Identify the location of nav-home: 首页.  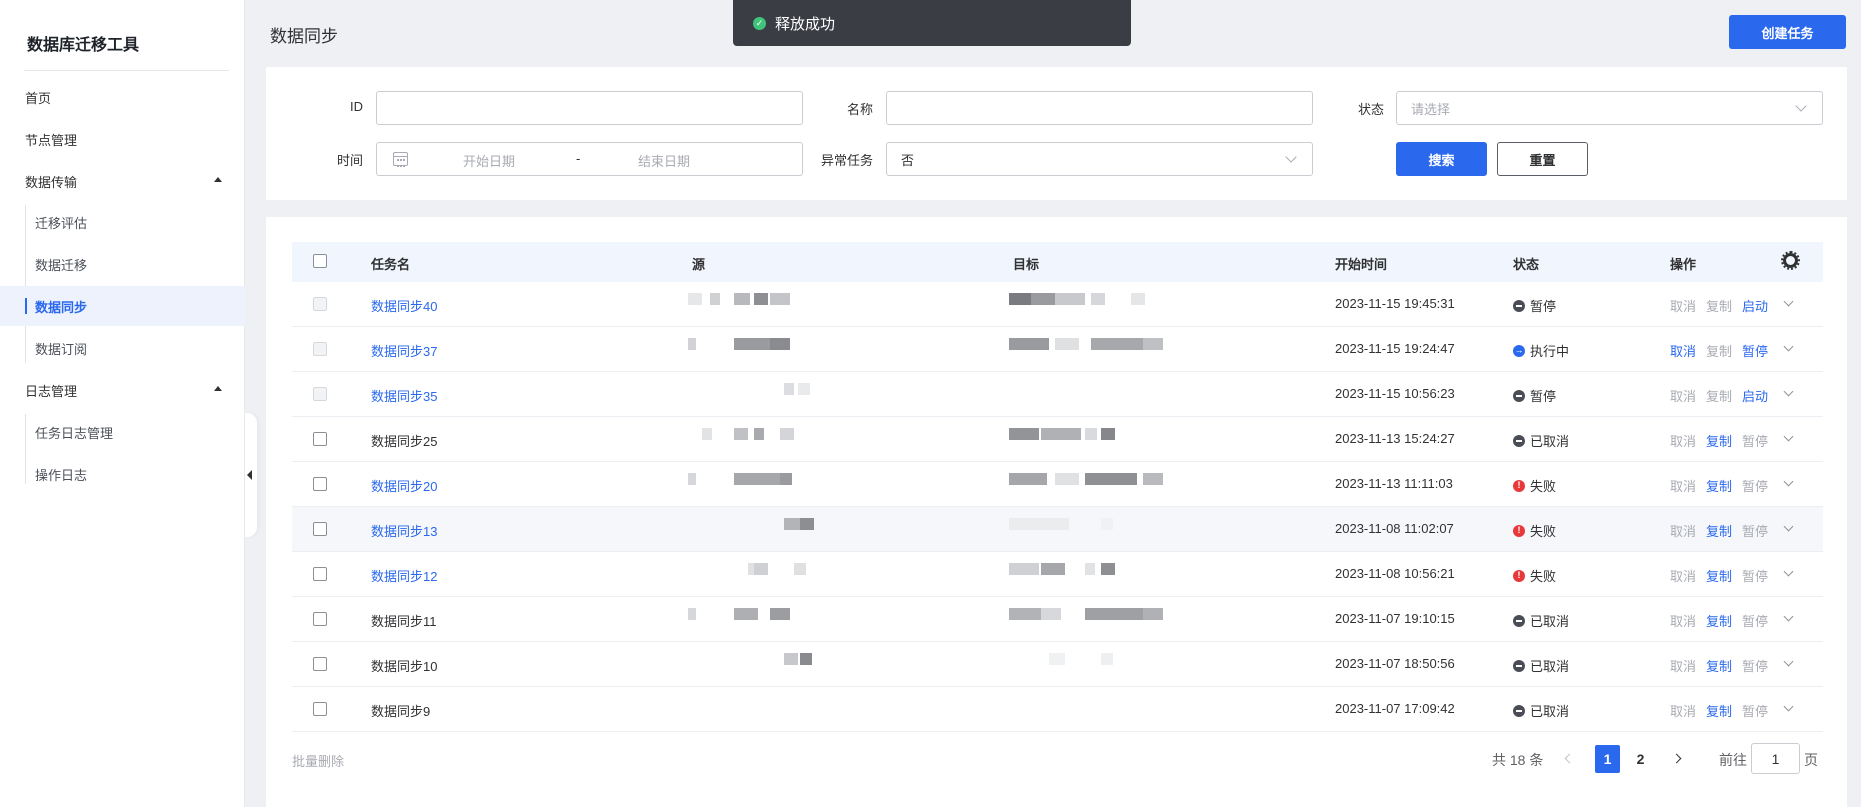
(122, 97).